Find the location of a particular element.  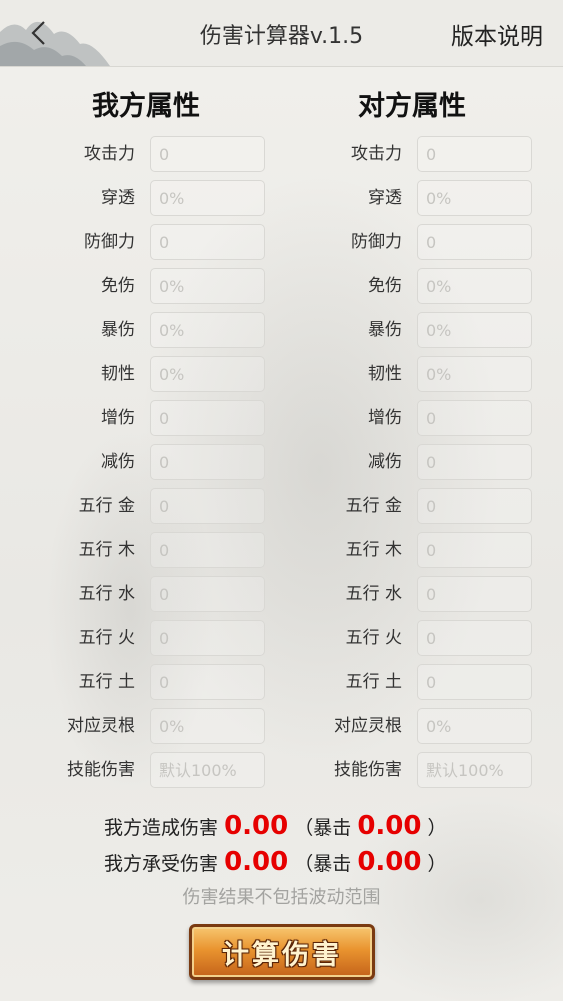

enemy-attr-label: 穿透 is located at coordinates (385, 198).